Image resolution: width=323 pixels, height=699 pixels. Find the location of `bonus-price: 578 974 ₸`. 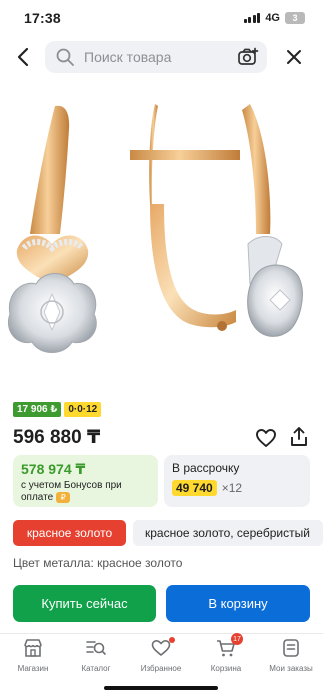

bonus-price: 578 974 ₸ is located at coordinates (53, 469).